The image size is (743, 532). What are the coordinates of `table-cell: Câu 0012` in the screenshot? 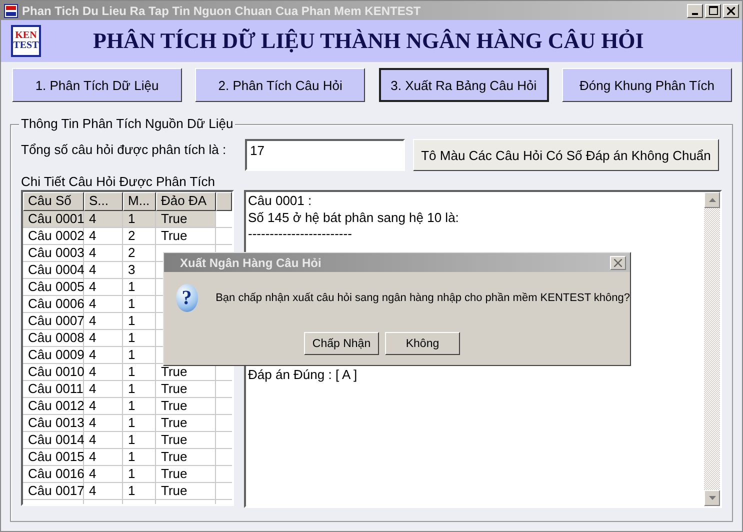 It's located at (53, 406).